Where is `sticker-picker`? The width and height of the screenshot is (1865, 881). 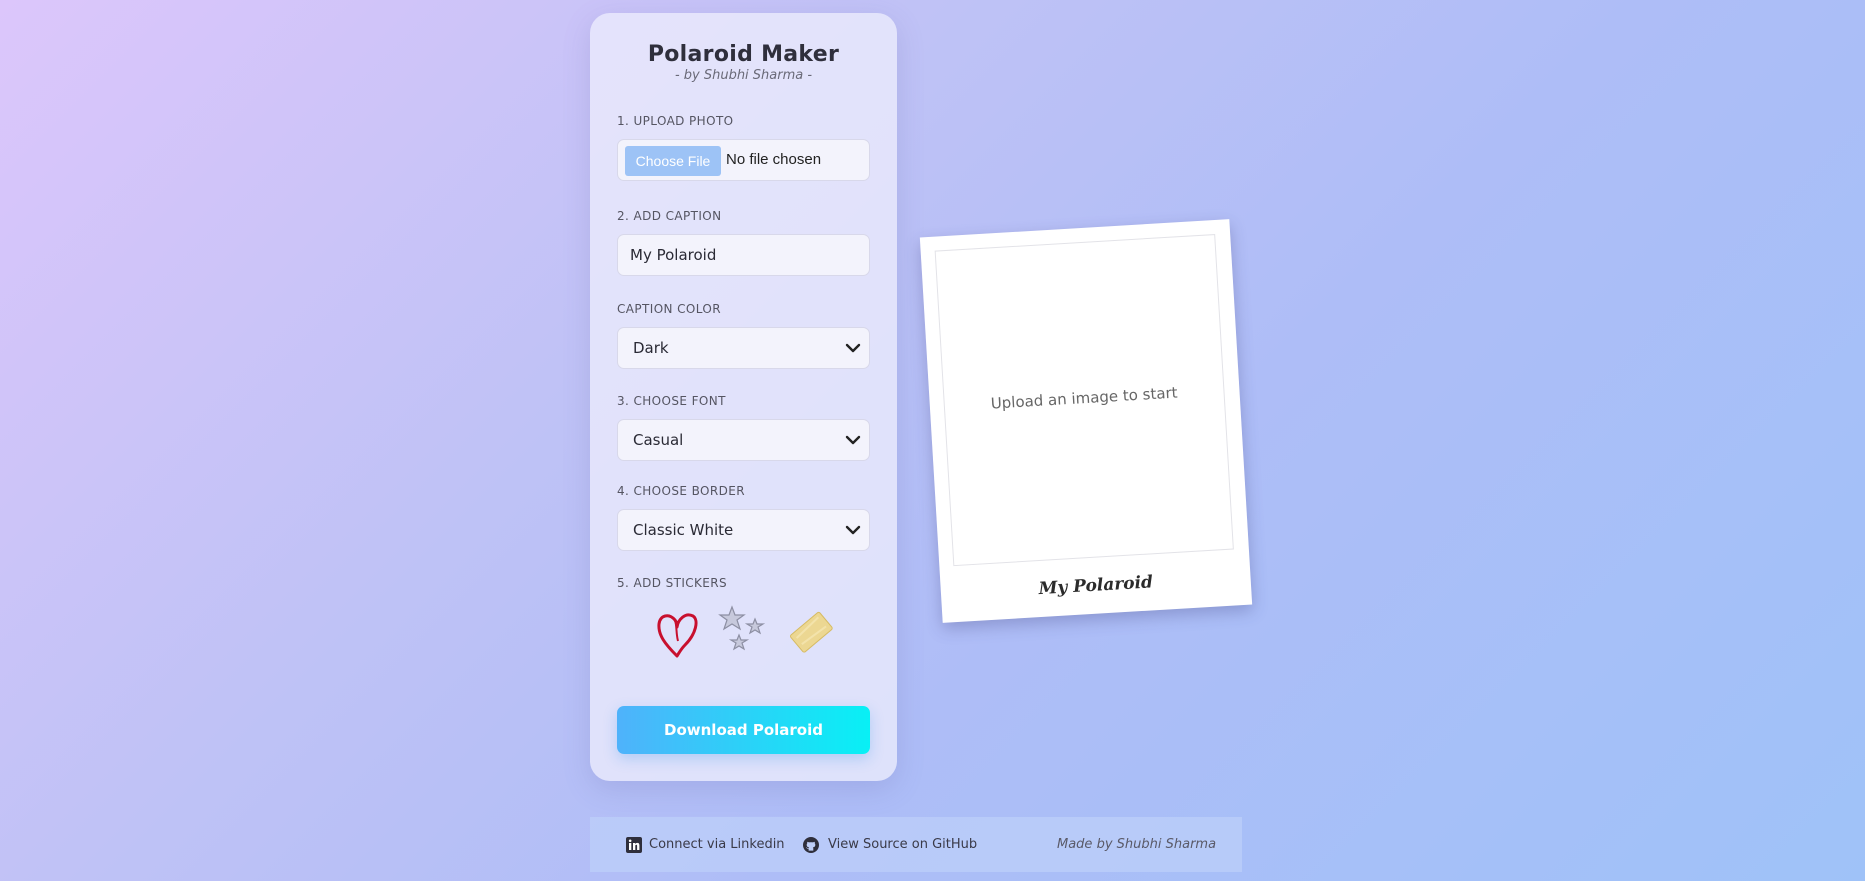
sticker-picker is located at coordinates (743, 638).